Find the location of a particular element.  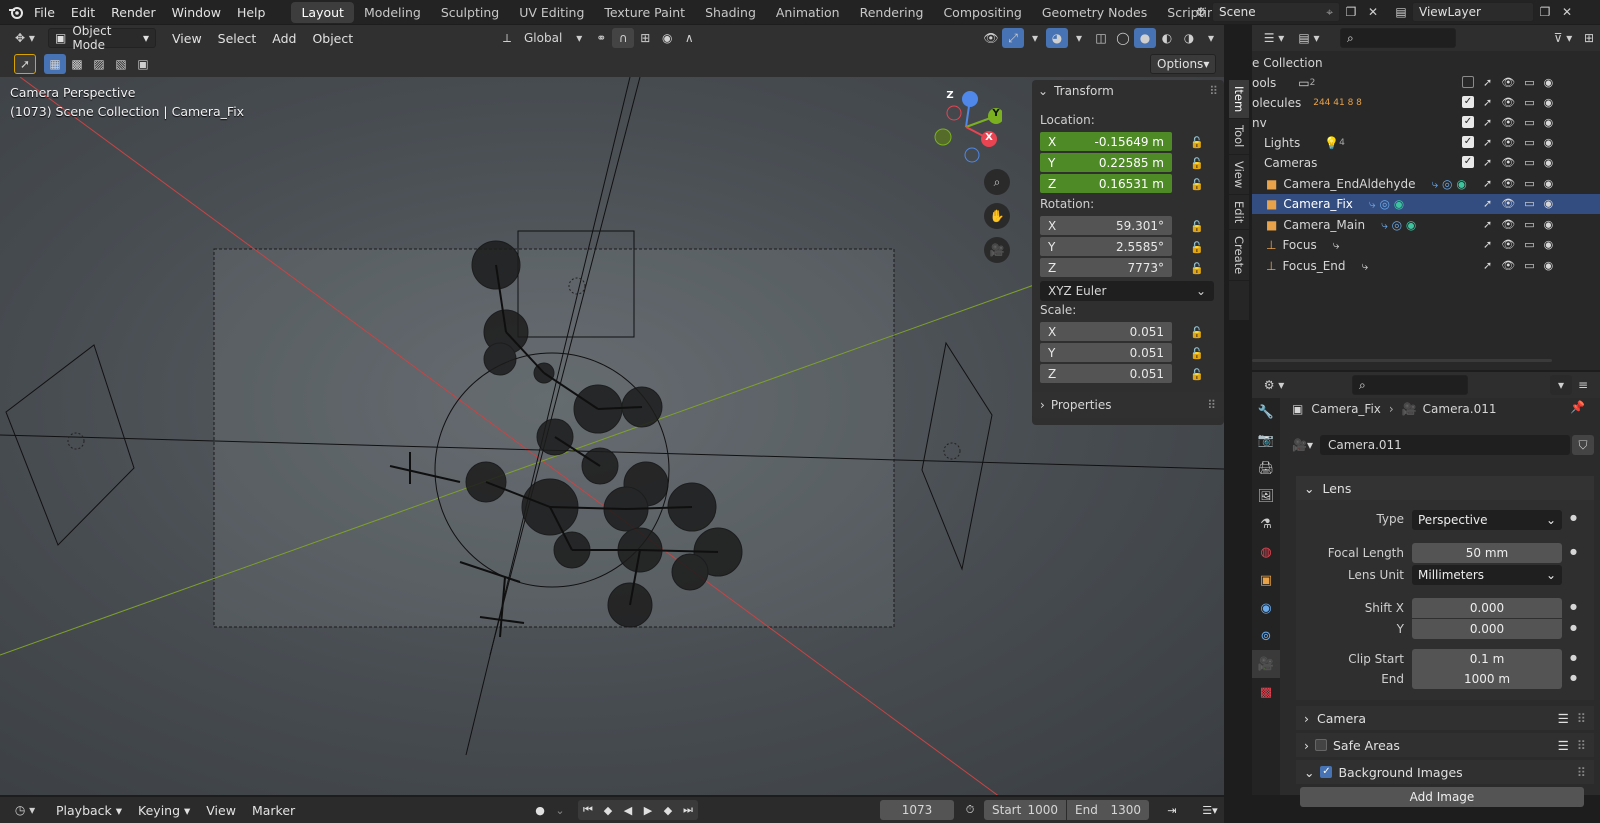

play-reverse-icon: ◀ is located at coordinates (628, 810).